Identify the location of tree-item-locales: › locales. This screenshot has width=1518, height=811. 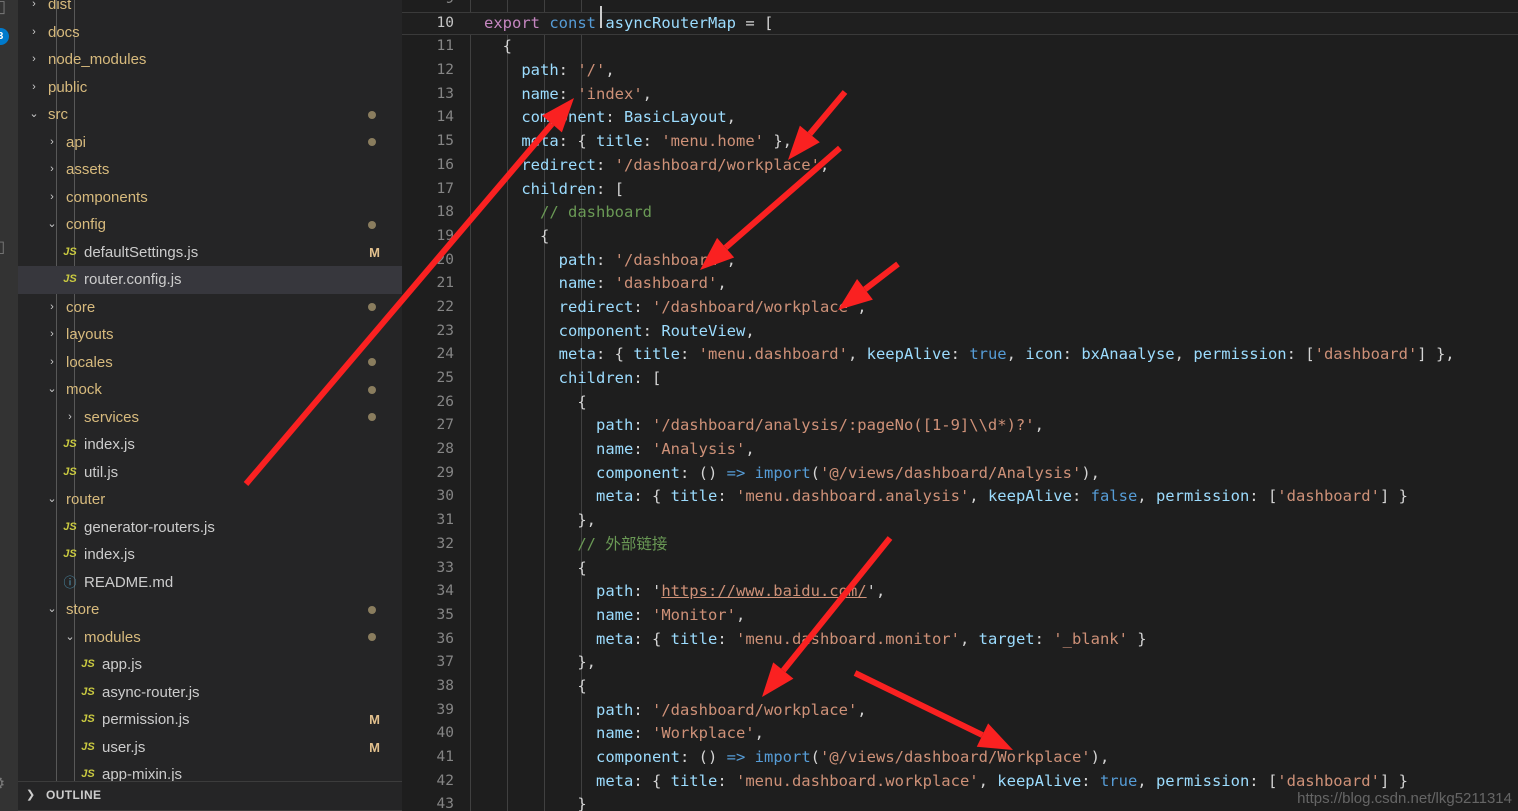
(210, 363).